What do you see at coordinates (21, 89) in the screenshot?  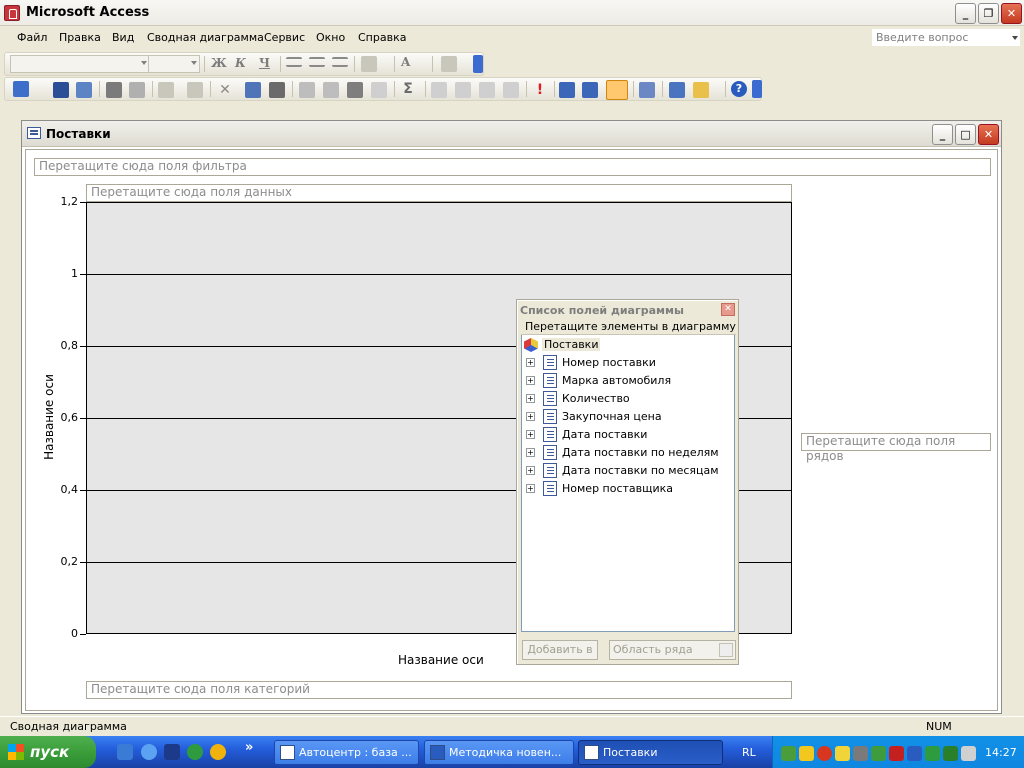 I see `view-icon` at bounding box center [21, 89].